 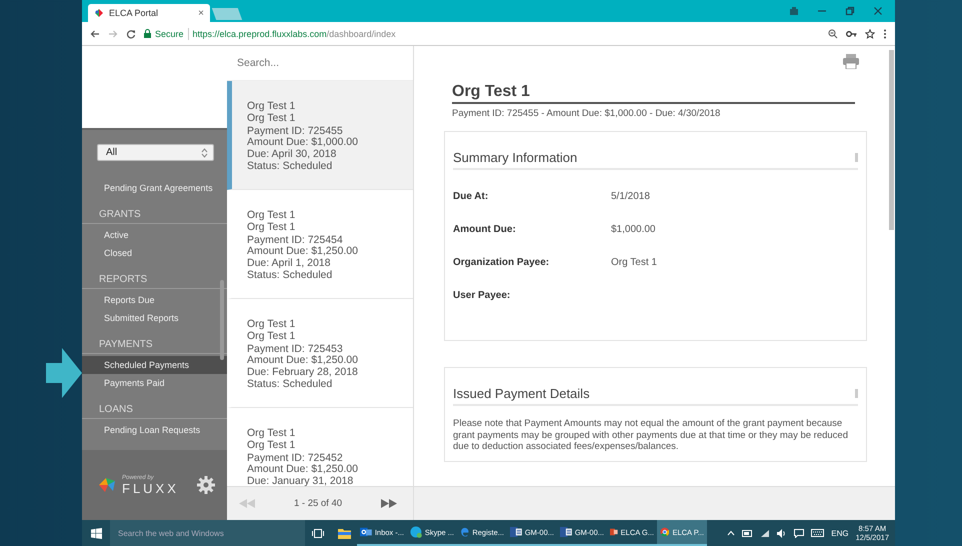 What do you see at coordinates (651, 435) in the screenshot?
I see `note-text: Please note that Payment Amounts may not equal the amount of the grant payment because grant payments may be grouped with other payments due at that time or they may be reduced due to deduction associated fees/expenses/balances.` at bounding box center [651, 435].